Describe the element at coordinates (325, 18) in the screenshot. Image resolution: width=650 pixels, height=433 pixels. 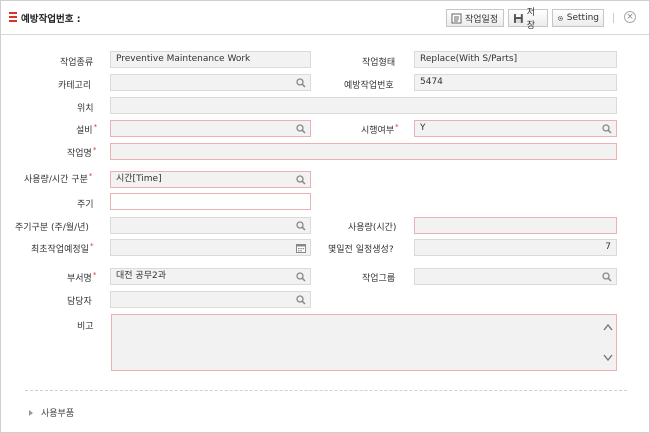
I see `title-bar: 예방작업번호 : 작업일정 저장 Setting ×` at that location.